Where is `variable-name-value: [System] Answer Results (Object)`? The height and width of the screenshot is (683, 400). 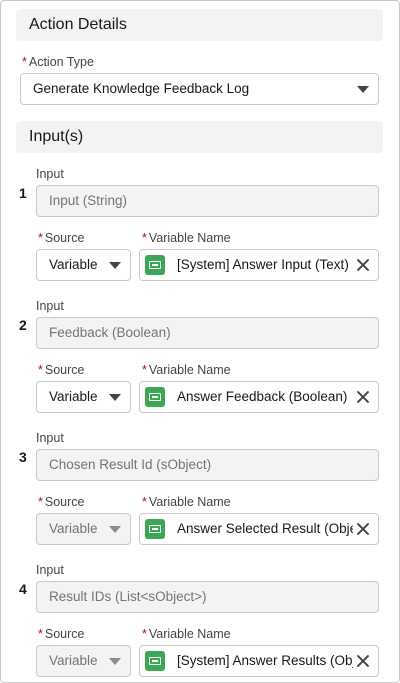
variable-name-value: [System] Answer Results (Object) is located at coordinates (265, 660).